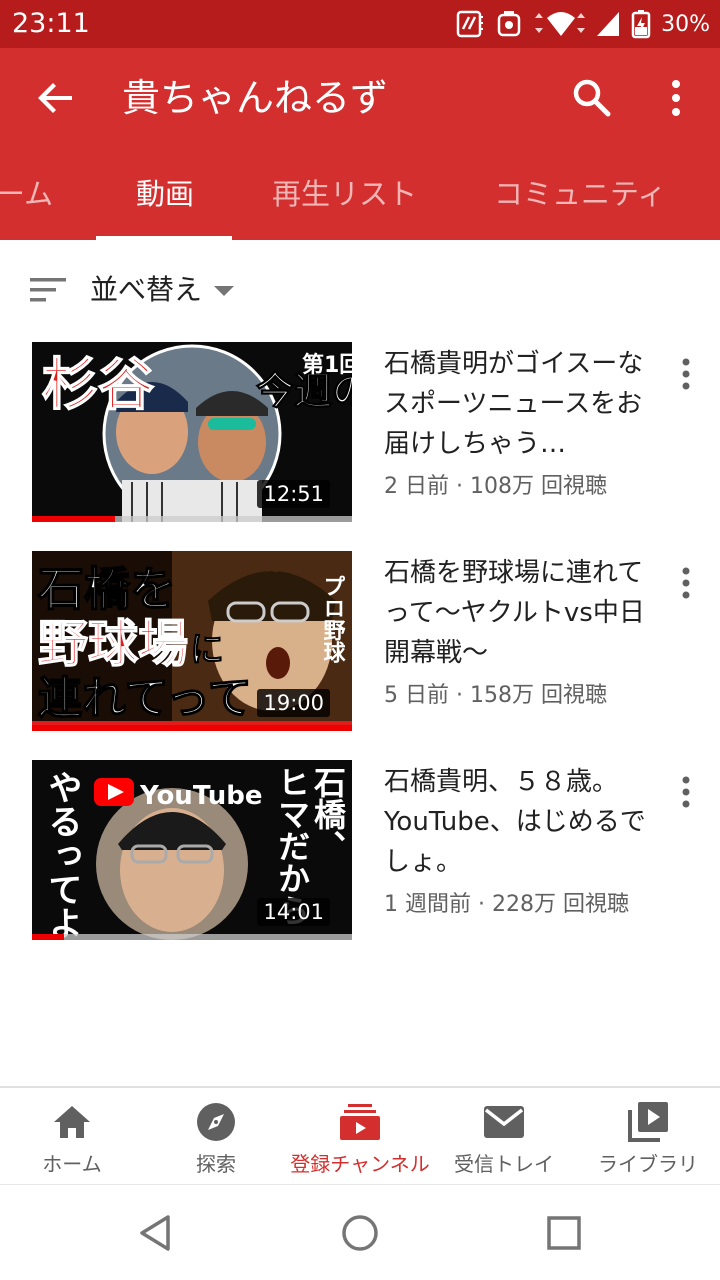 The width and height of the screenshot is (720, 1280). I want to click on tab-home: ーム, so click(26, 194).